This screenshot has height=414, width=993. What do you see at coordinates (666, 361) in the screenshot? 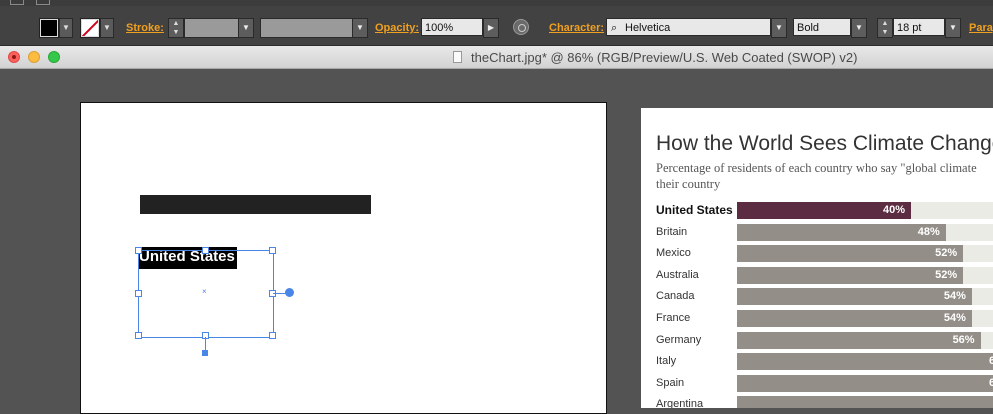
I see `bar-category-label: Italy` at bounding box center [666, 361].